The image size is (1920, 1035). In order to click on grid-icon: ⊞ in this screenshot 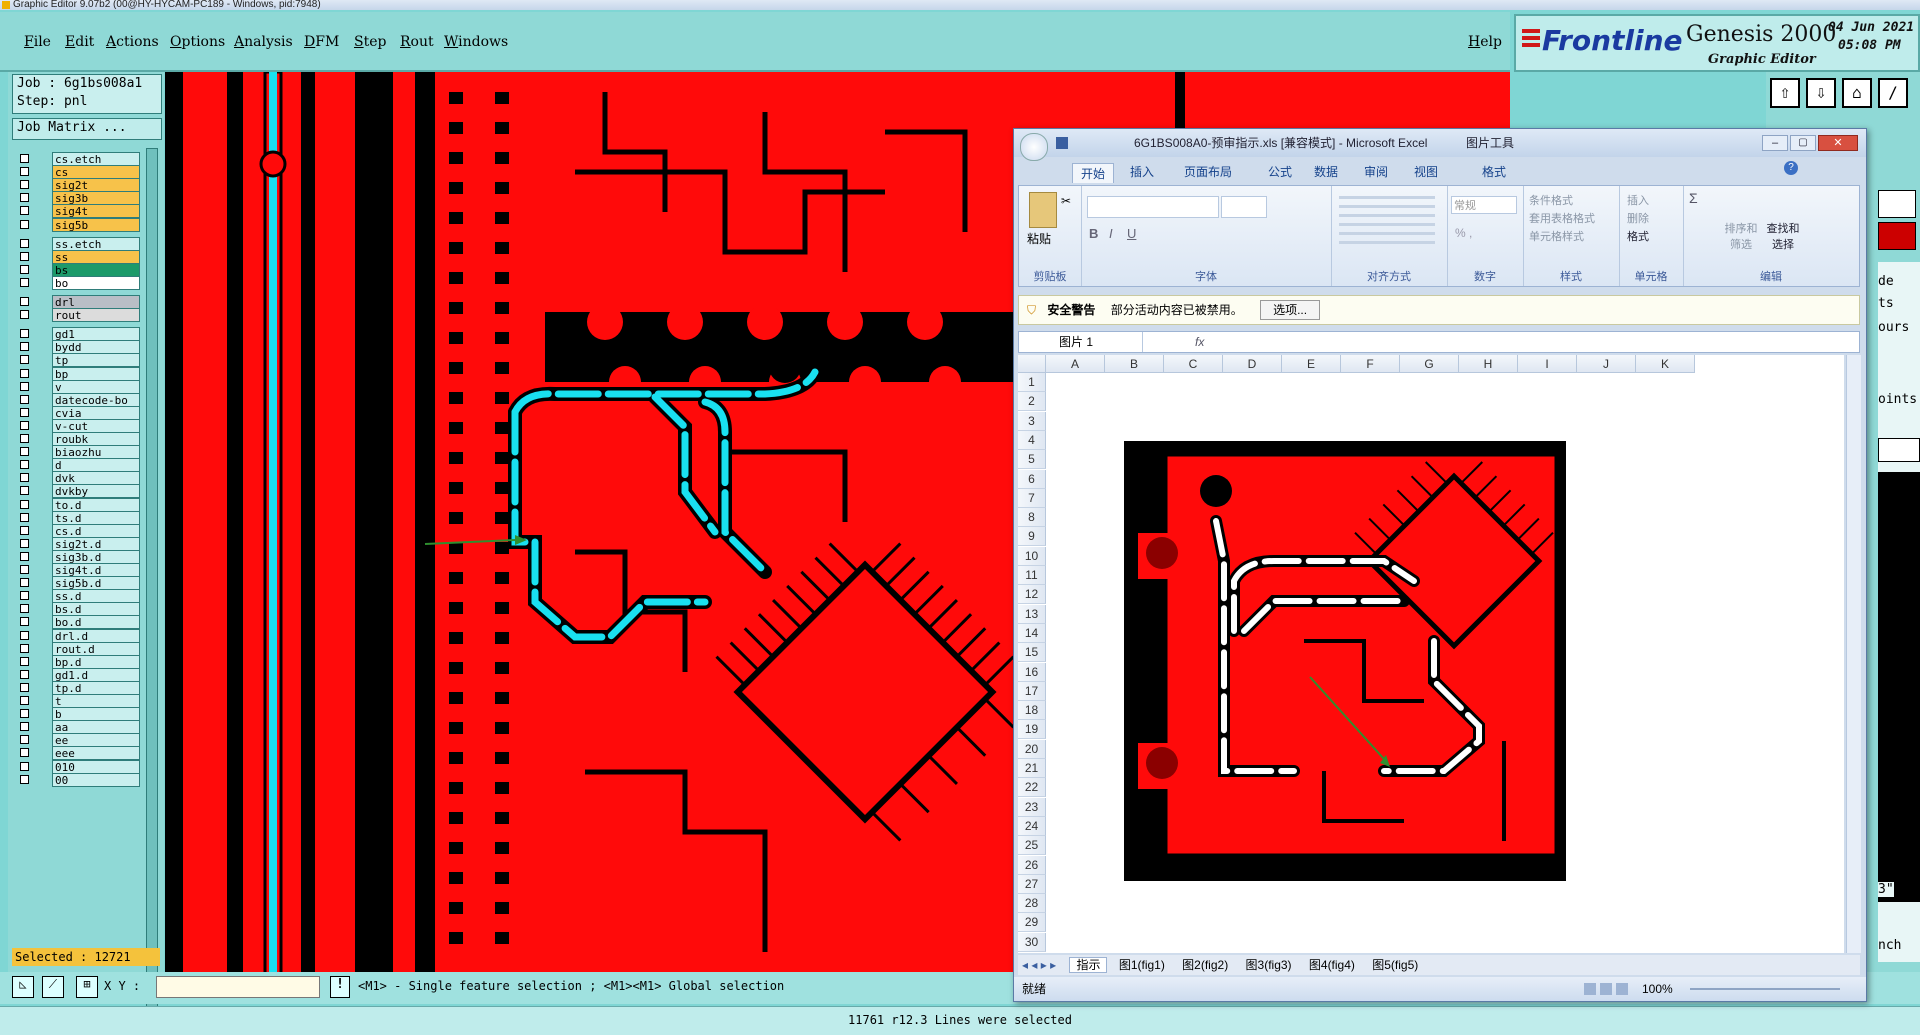, I will do `click(87, 987)`.